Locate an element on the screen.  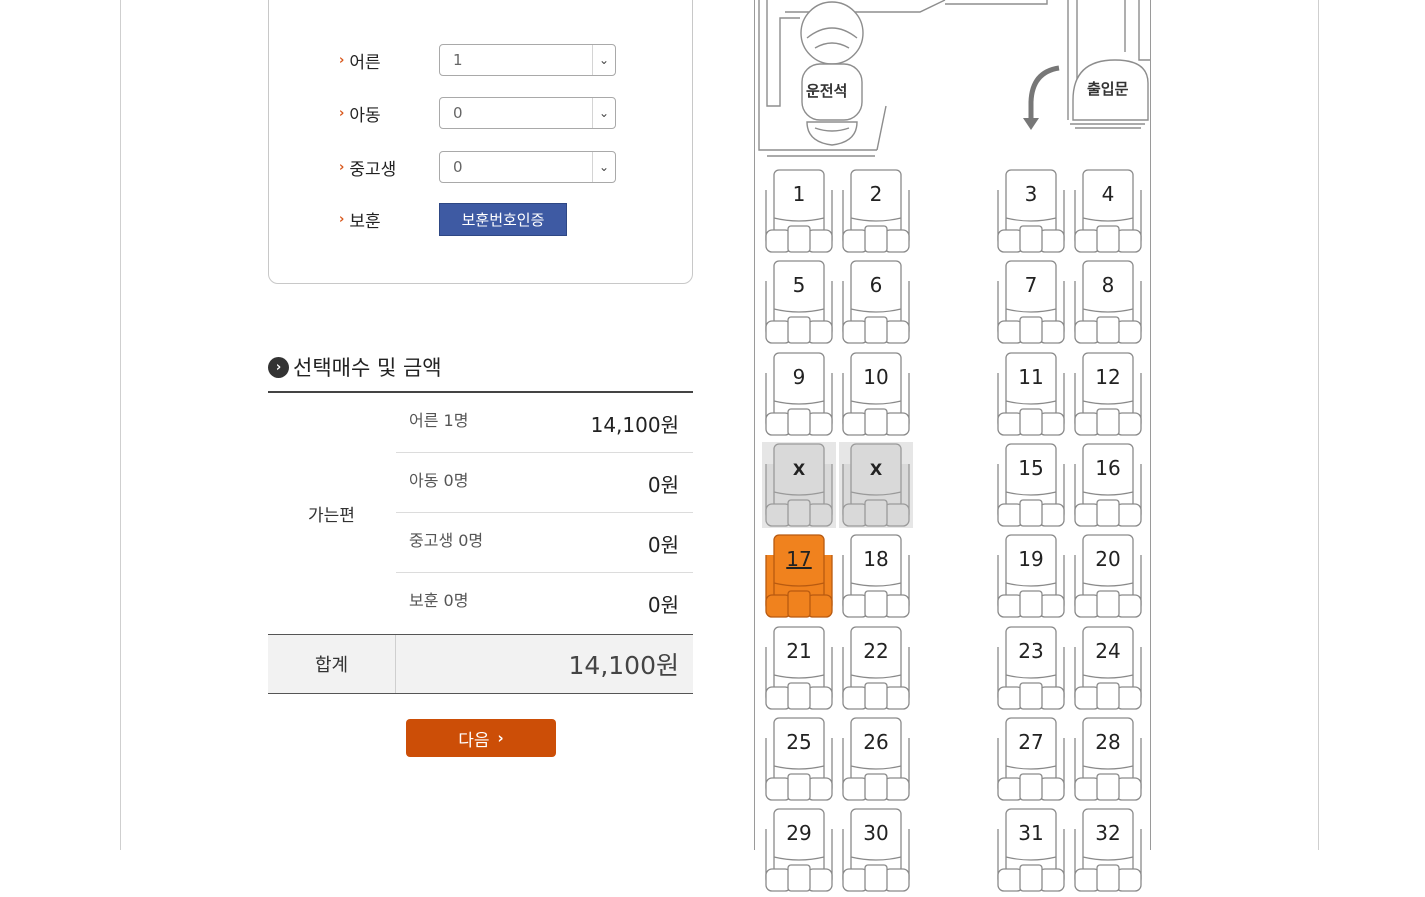
seat-8: 8 is located at coordinates (1108, 302).